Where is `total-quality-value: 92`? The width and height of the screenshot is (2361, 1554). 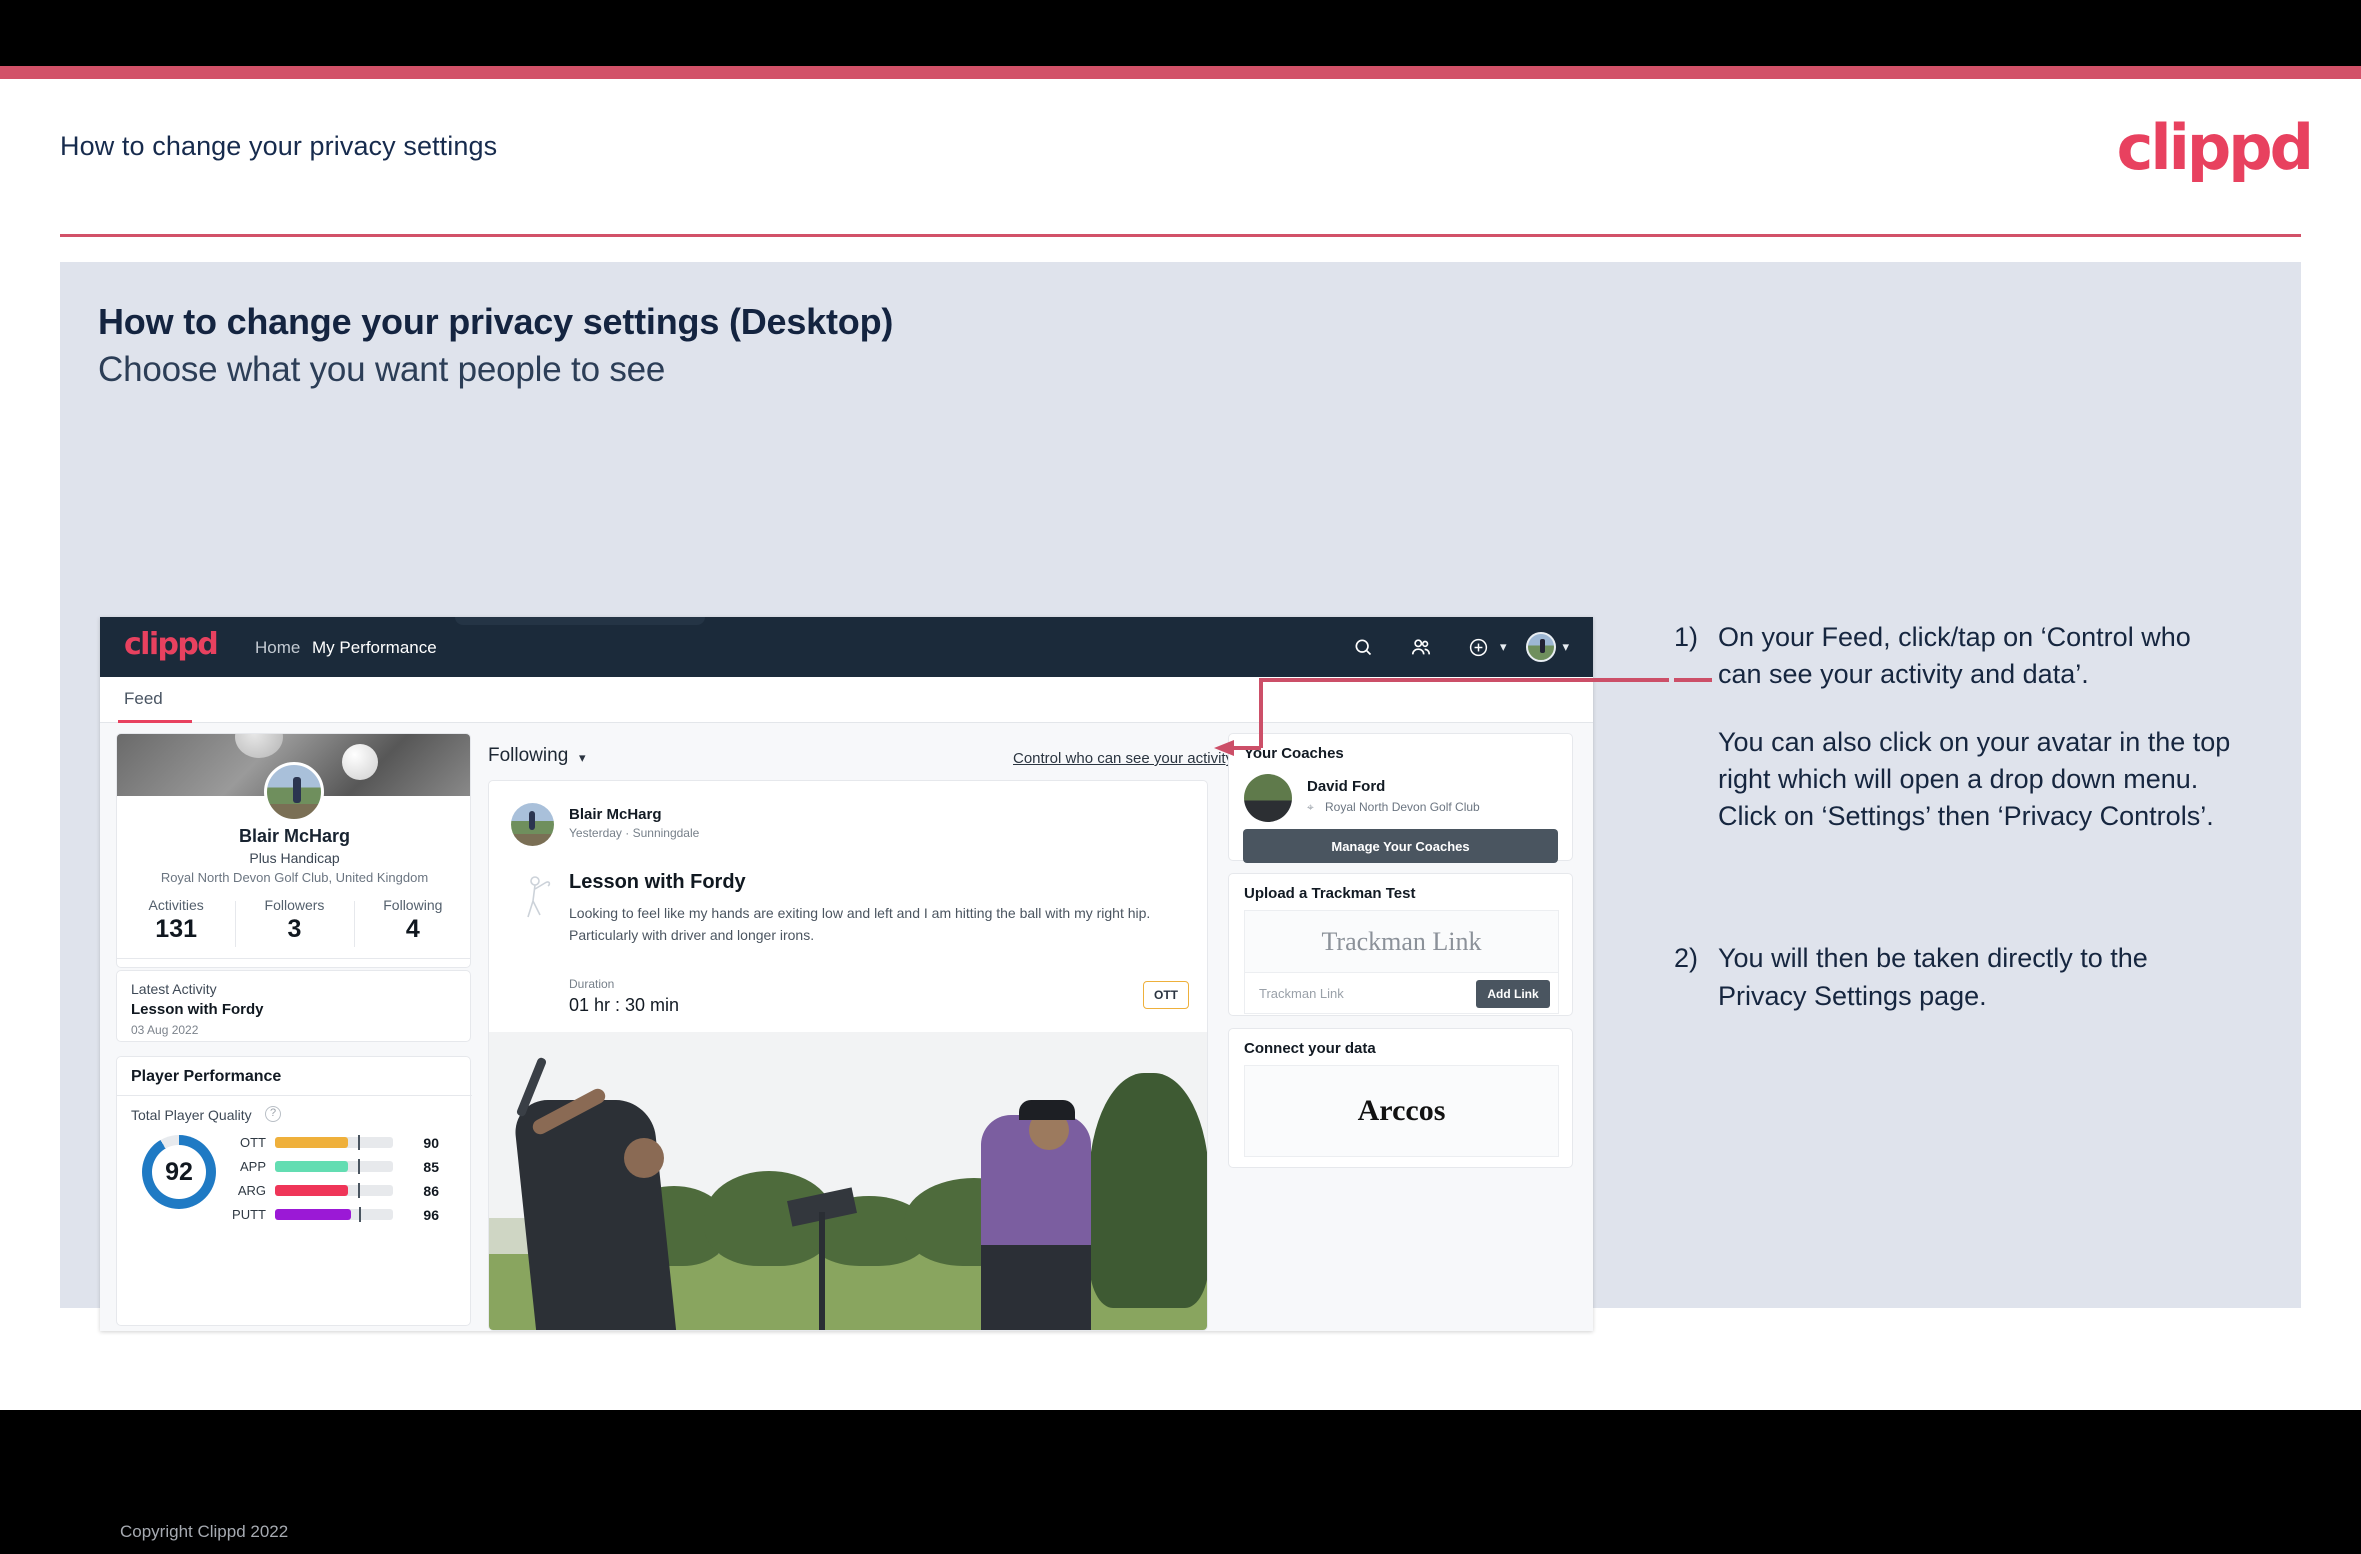 total-quality-value: 92 is located at coordinates (179, 1171).